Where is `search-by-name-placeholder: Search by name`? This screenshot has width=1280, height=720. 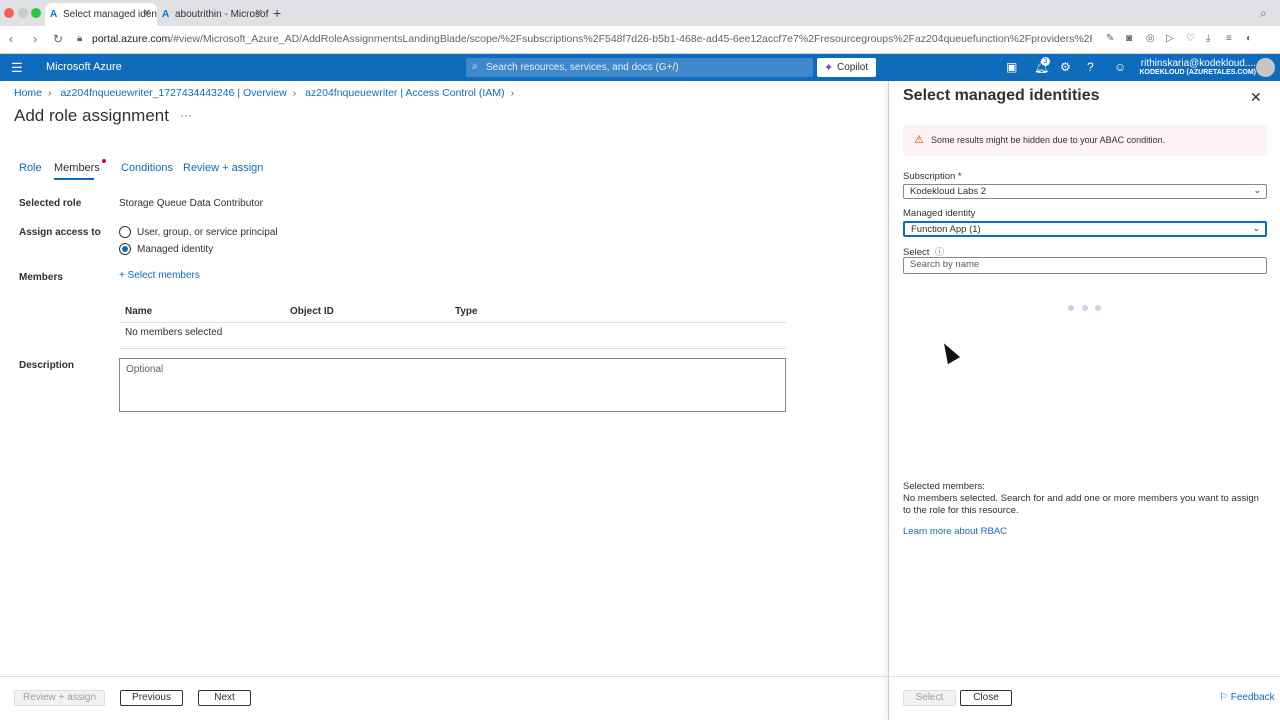 search-by-name-placeholder: Search by name is located at coordinates (945, 264).